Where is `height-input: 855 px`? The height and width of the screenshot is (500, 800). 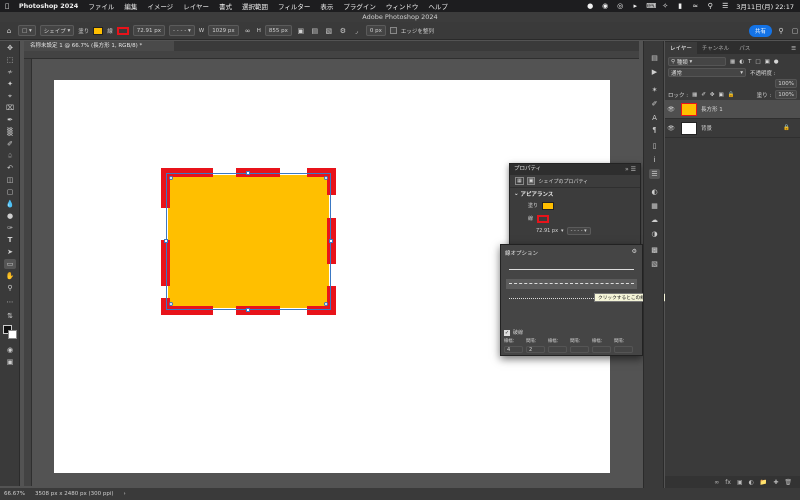 height-input: 855 px is located at coordinates (278, 30).